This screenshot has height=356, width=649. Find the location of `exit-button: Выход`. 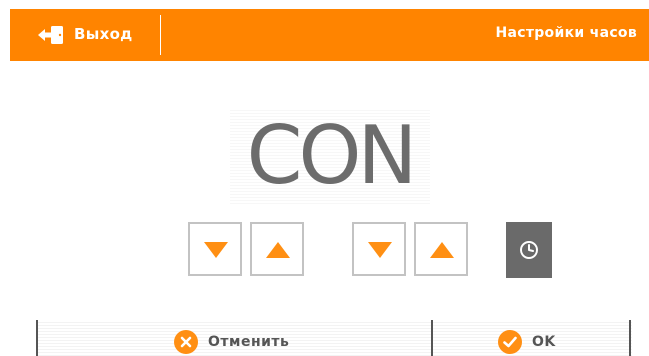

exit-button: Выход is located at coordinates (85, 35).